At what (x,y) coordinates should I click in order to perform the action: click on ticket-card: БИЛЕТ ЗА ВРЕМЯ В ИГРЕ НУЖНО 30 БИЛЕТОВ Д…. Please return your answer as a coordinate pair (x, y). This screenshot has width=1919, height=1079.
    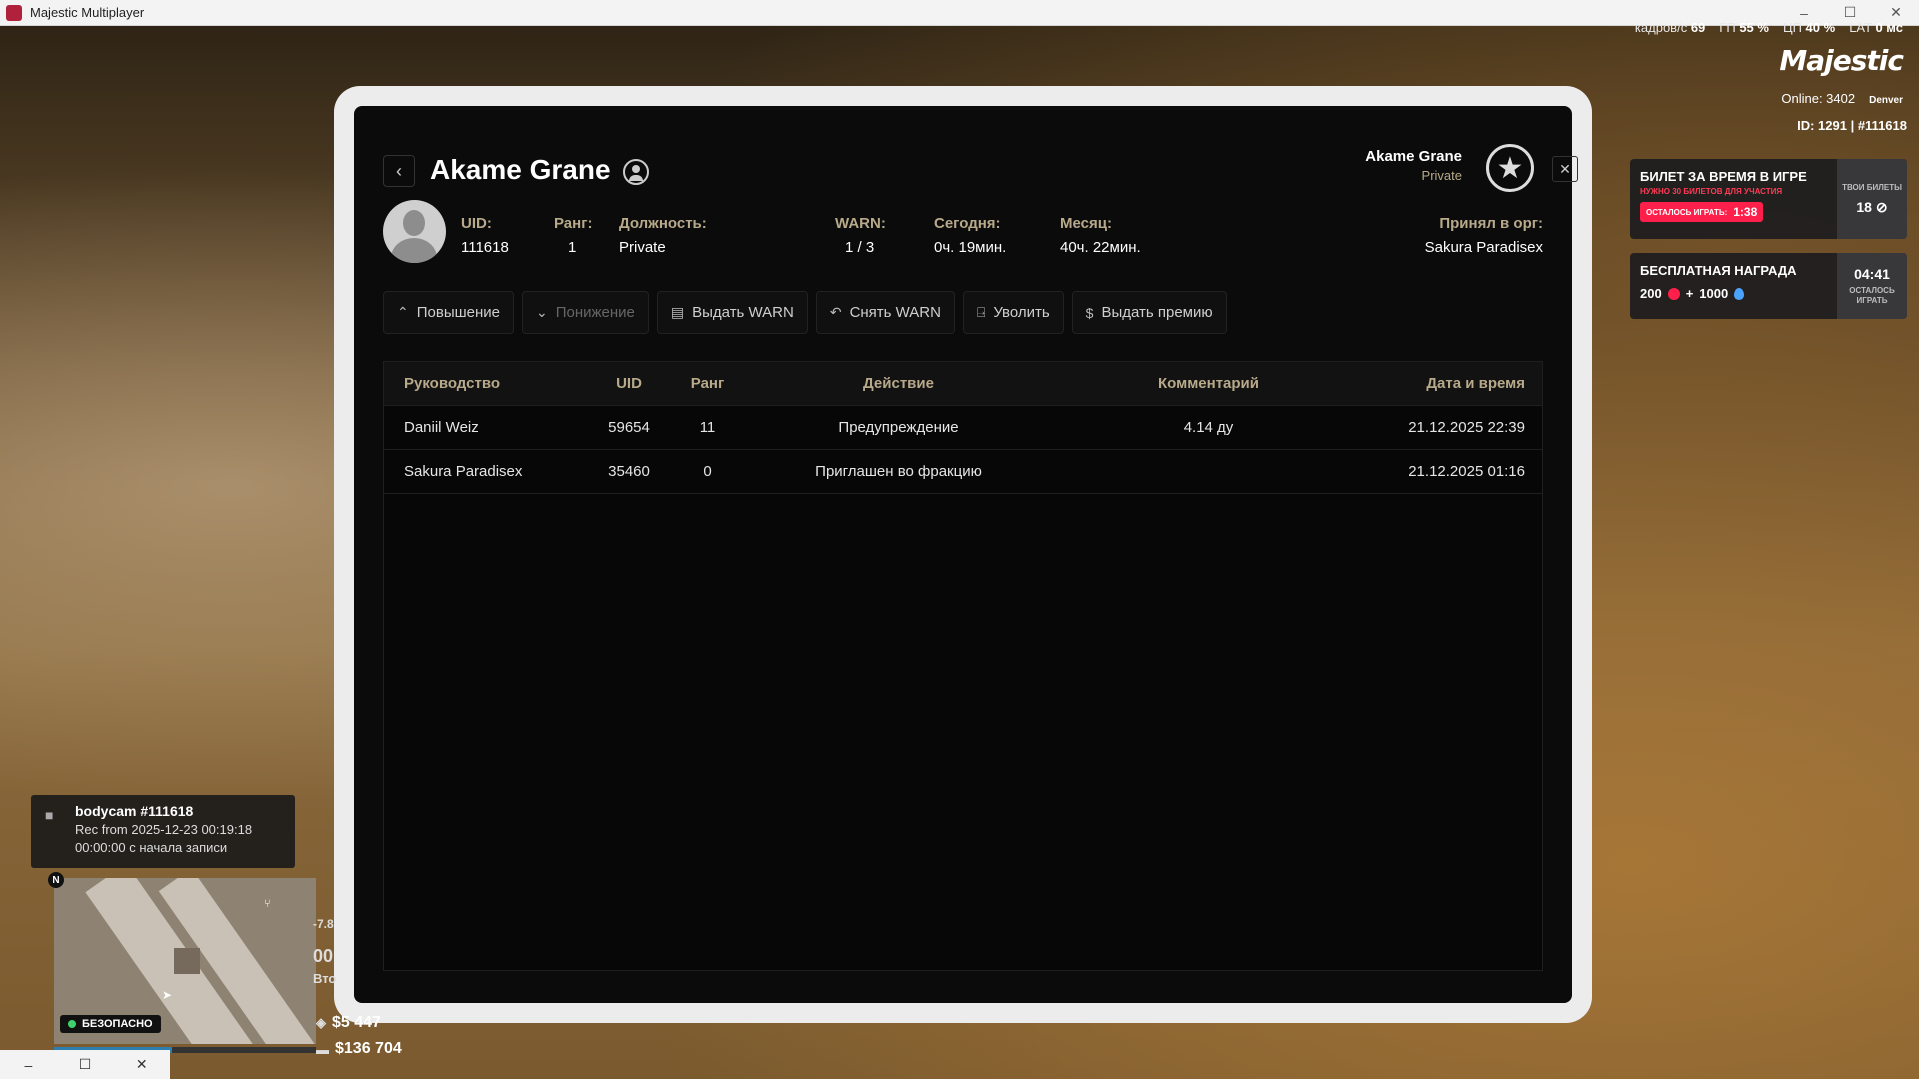
    Looking at the image, I should click on (1768, 199).